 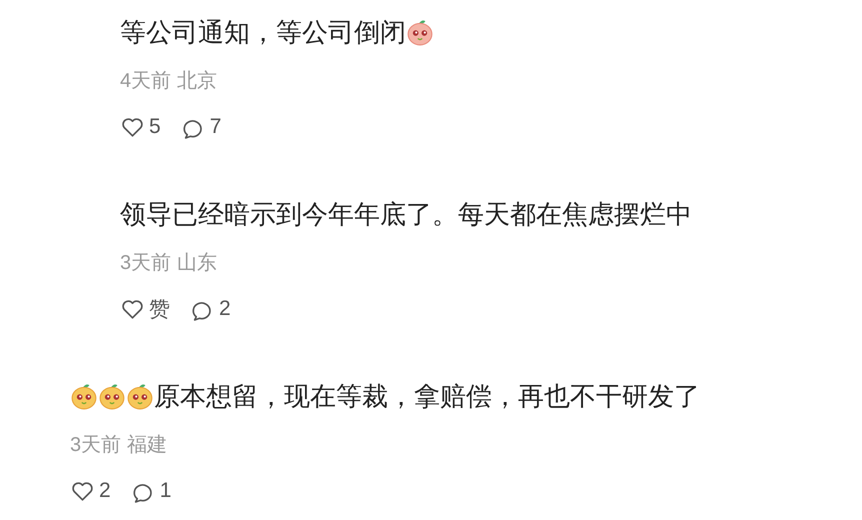 What do you see at coordinates (159, 309) in the screenshot?
I see `like-count: 赞` at bounding box center [159, 309].